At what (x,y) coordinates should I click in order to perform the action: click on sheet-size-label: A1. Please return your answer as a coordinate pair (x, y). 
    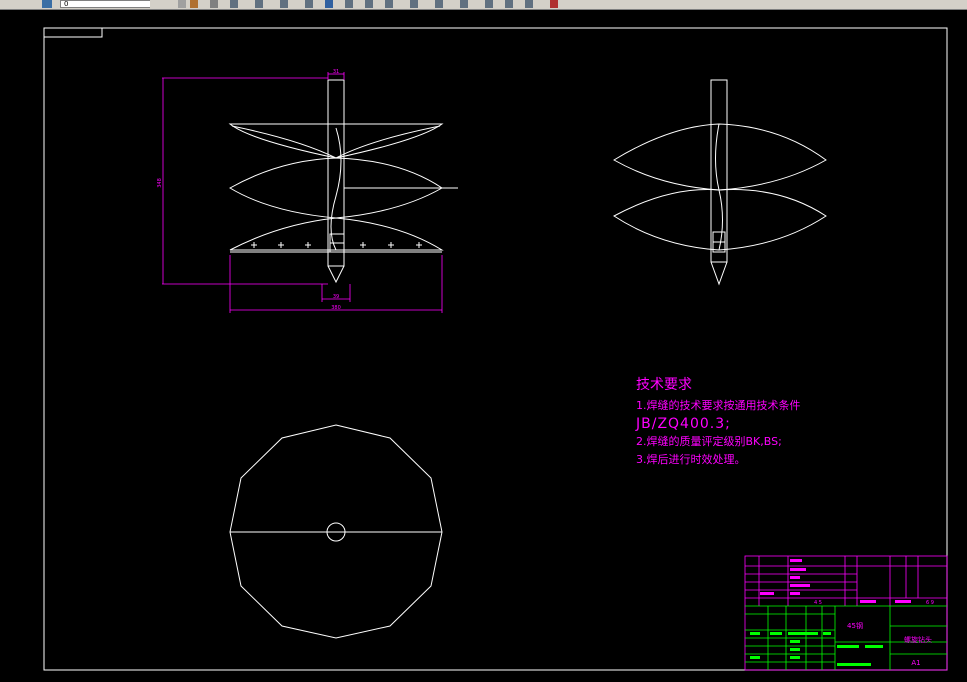
    Looking at the image, I should click on (915, 663).